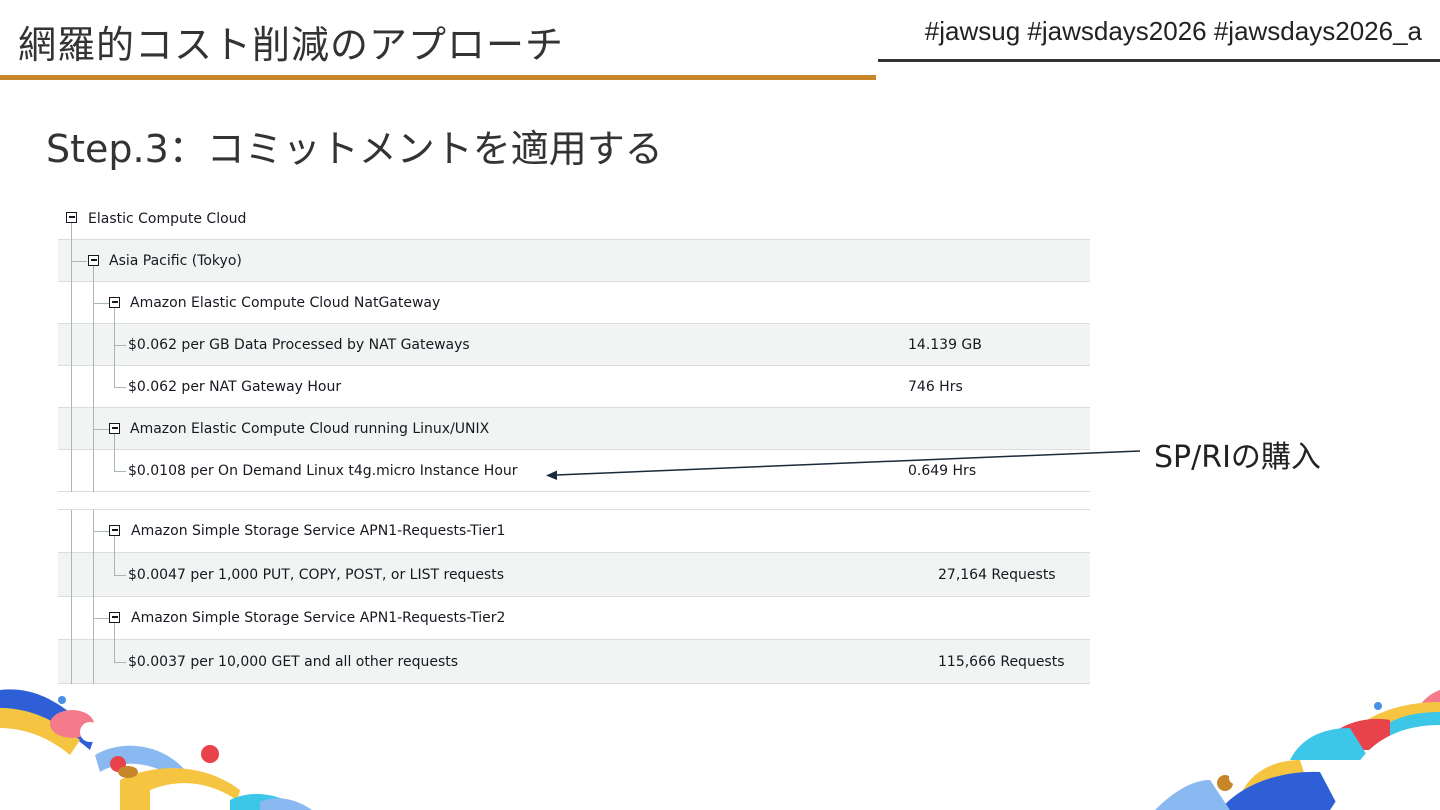 The width and height of the screenshot is (1440, 810). I want to click on step-subtitle: Step.3：コミットメントを適用する, so click(354, 149).